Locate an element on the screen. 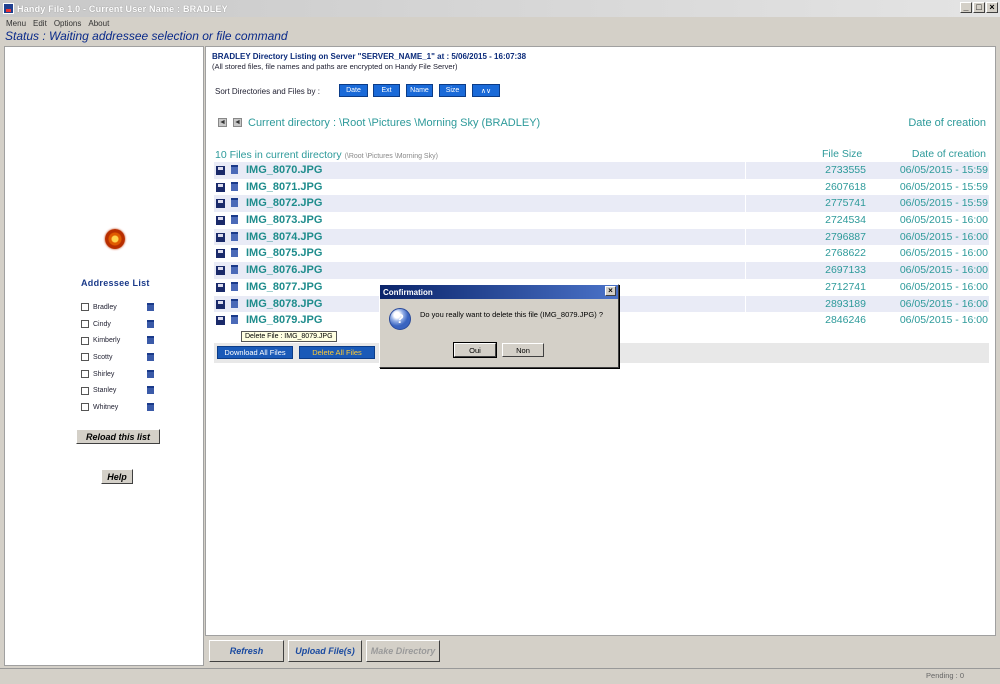 The height and width of the screenshot is (684, 1000). file-name: IMG_8071.JPG is located at coordinates (284, 187).